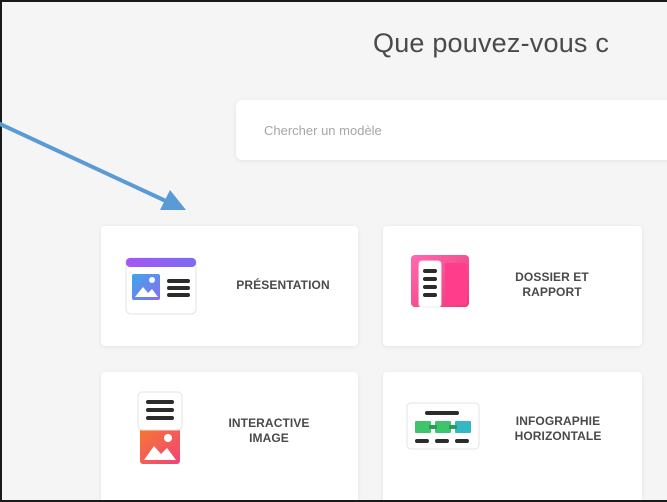  I want to click on template-card-label: DOSSIER ET RAPPORT, so click(552, 284).